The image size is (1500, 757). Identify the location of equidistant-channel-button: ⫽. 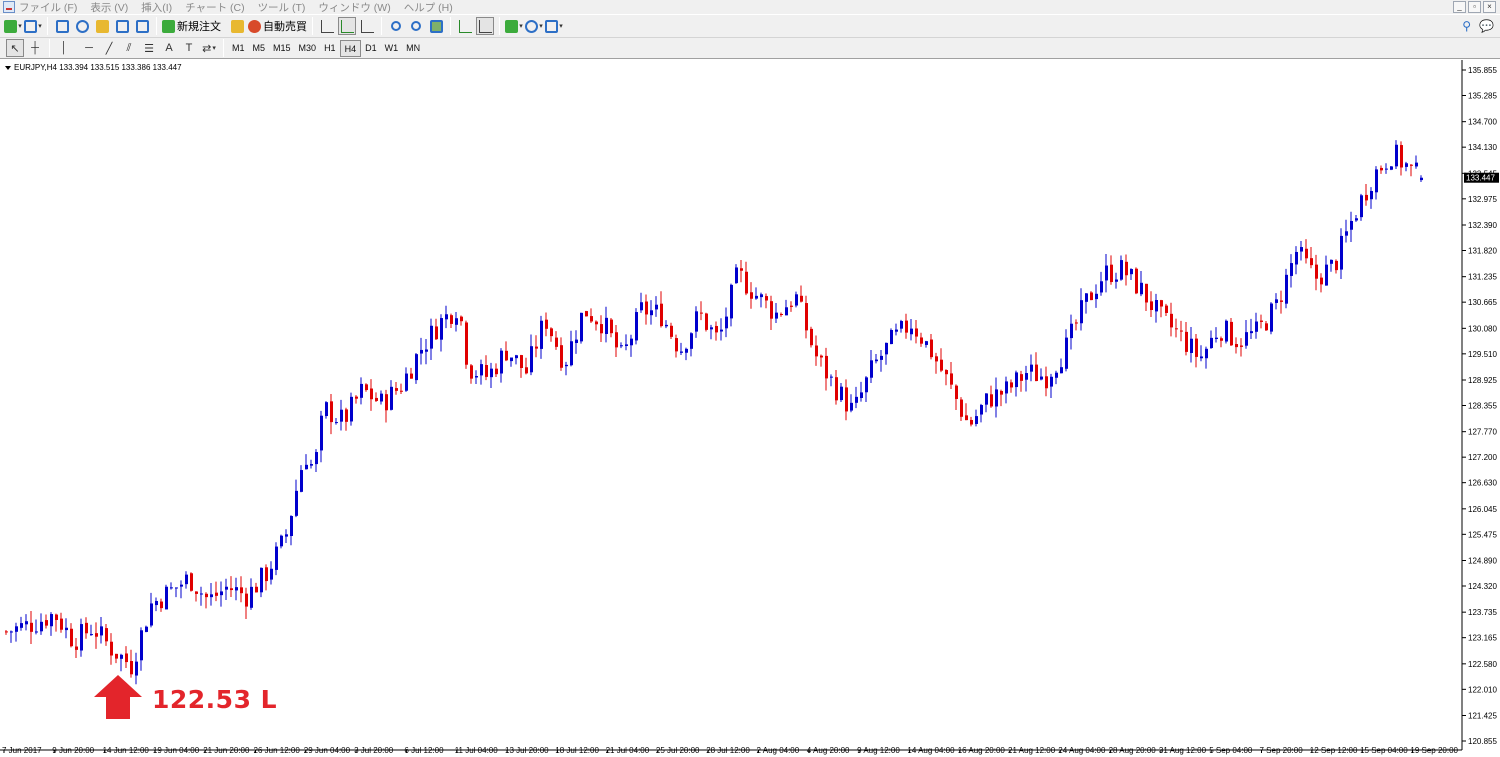
(129, 48).